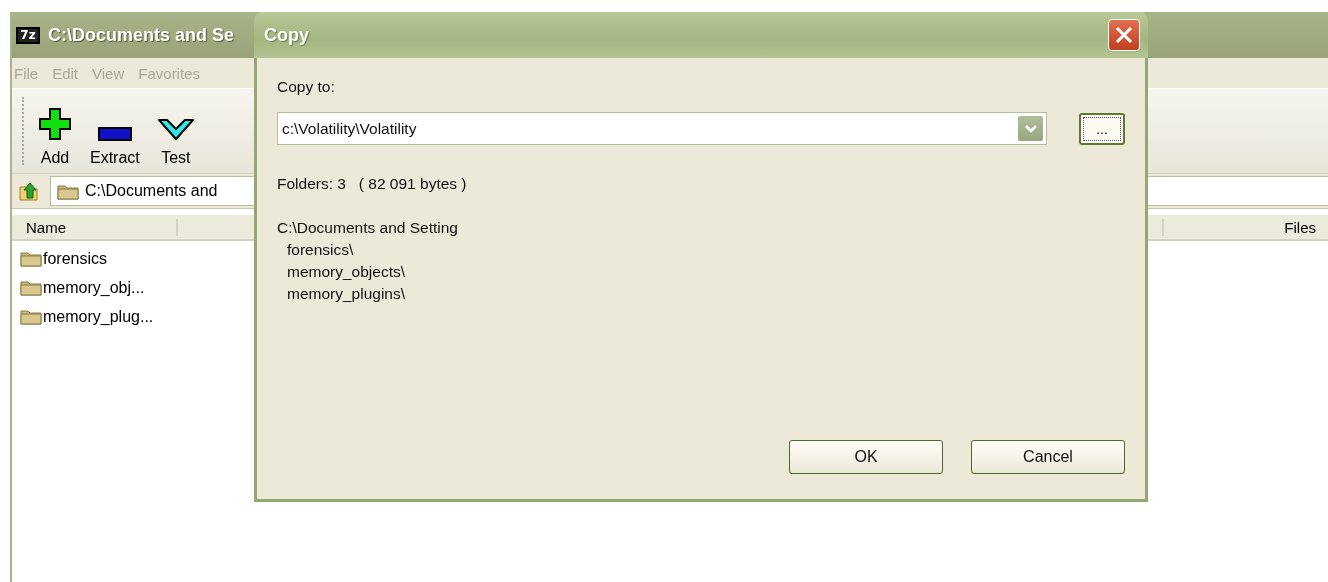  What do you see at coordinates (1245, 227) in the screenshot?
I see `column-header: Files` at bounding box center [1245, 227].